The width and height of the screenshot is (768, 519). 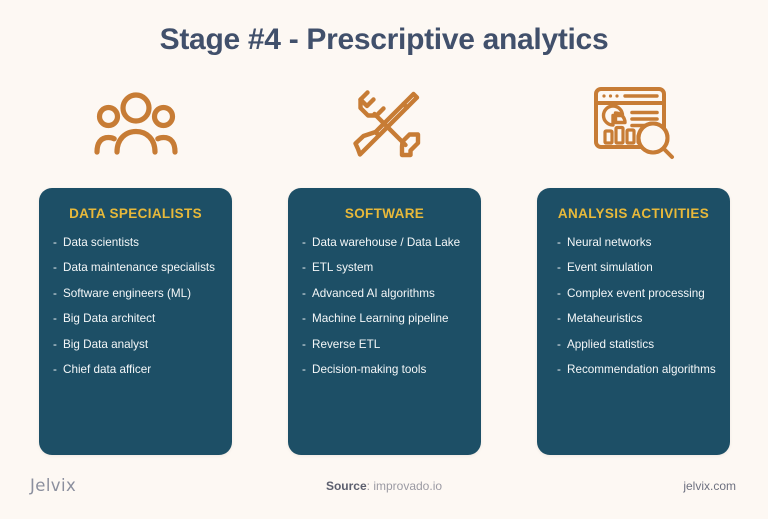 I want to click on list-item-label: Machine Learning pipeline, so click(x=380, y=319).